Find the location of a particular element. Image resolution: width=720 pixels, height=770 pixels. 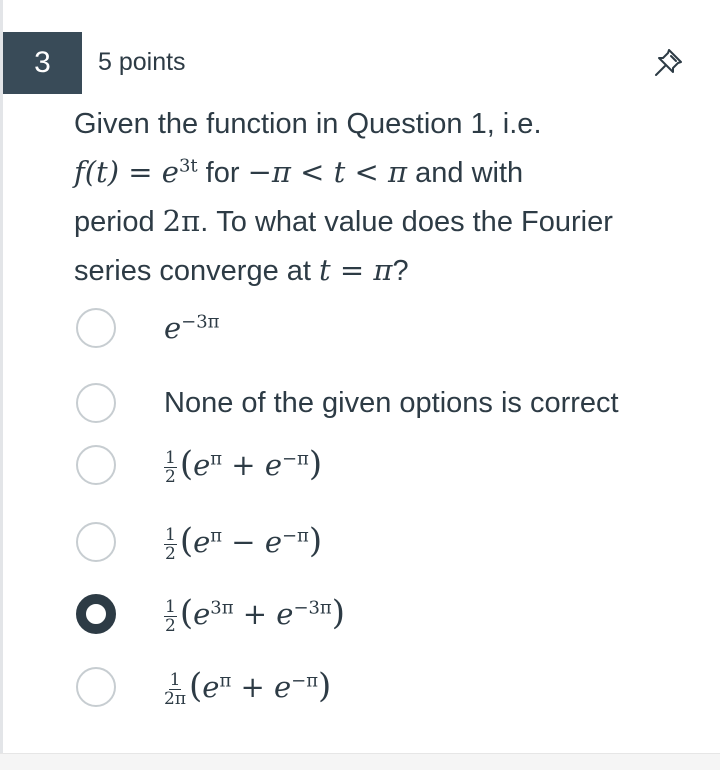

option-label: 1 2 (eπ − e−π) is located at coordinates (243, 542).